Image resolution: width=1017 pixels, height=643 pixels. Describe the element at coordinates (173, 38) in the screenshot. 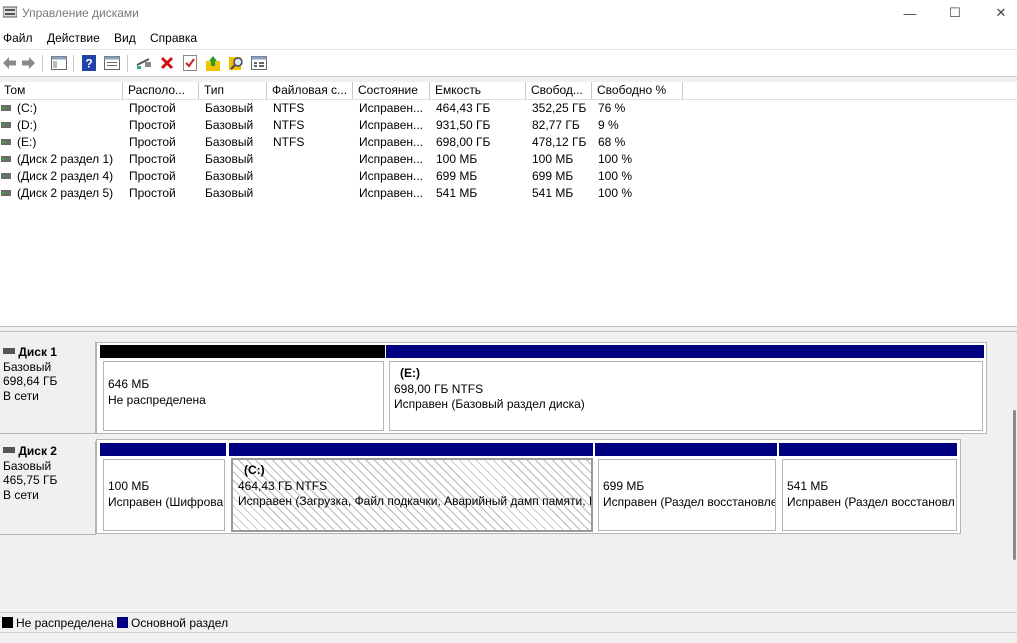

I see `menu-help: Справка` at that location.